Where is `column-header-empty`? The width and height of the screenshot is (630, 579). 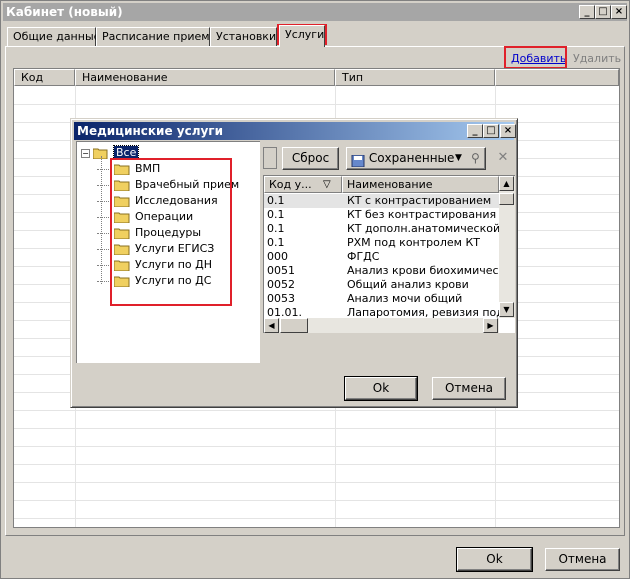 column-header-empty is located at coordinates (557, 77).